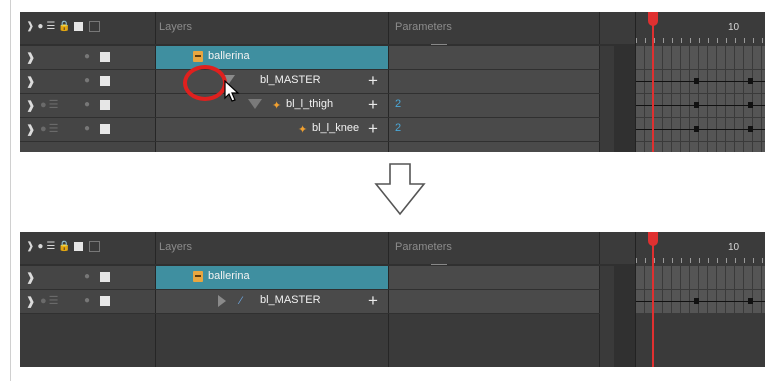 The image size is (765, 381). I want to click on down-arrow-icon, so click(400, 189).